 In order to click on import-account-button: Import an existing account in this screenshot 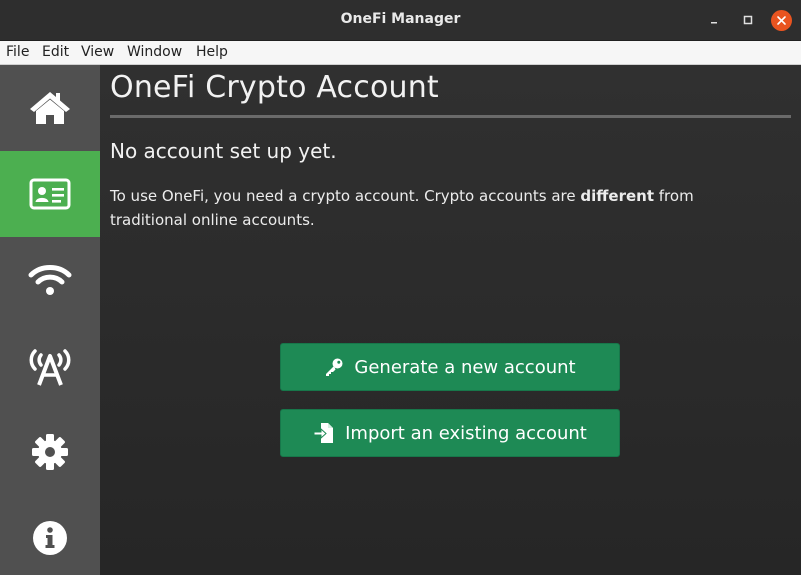, I will do `click(450, 433)`.